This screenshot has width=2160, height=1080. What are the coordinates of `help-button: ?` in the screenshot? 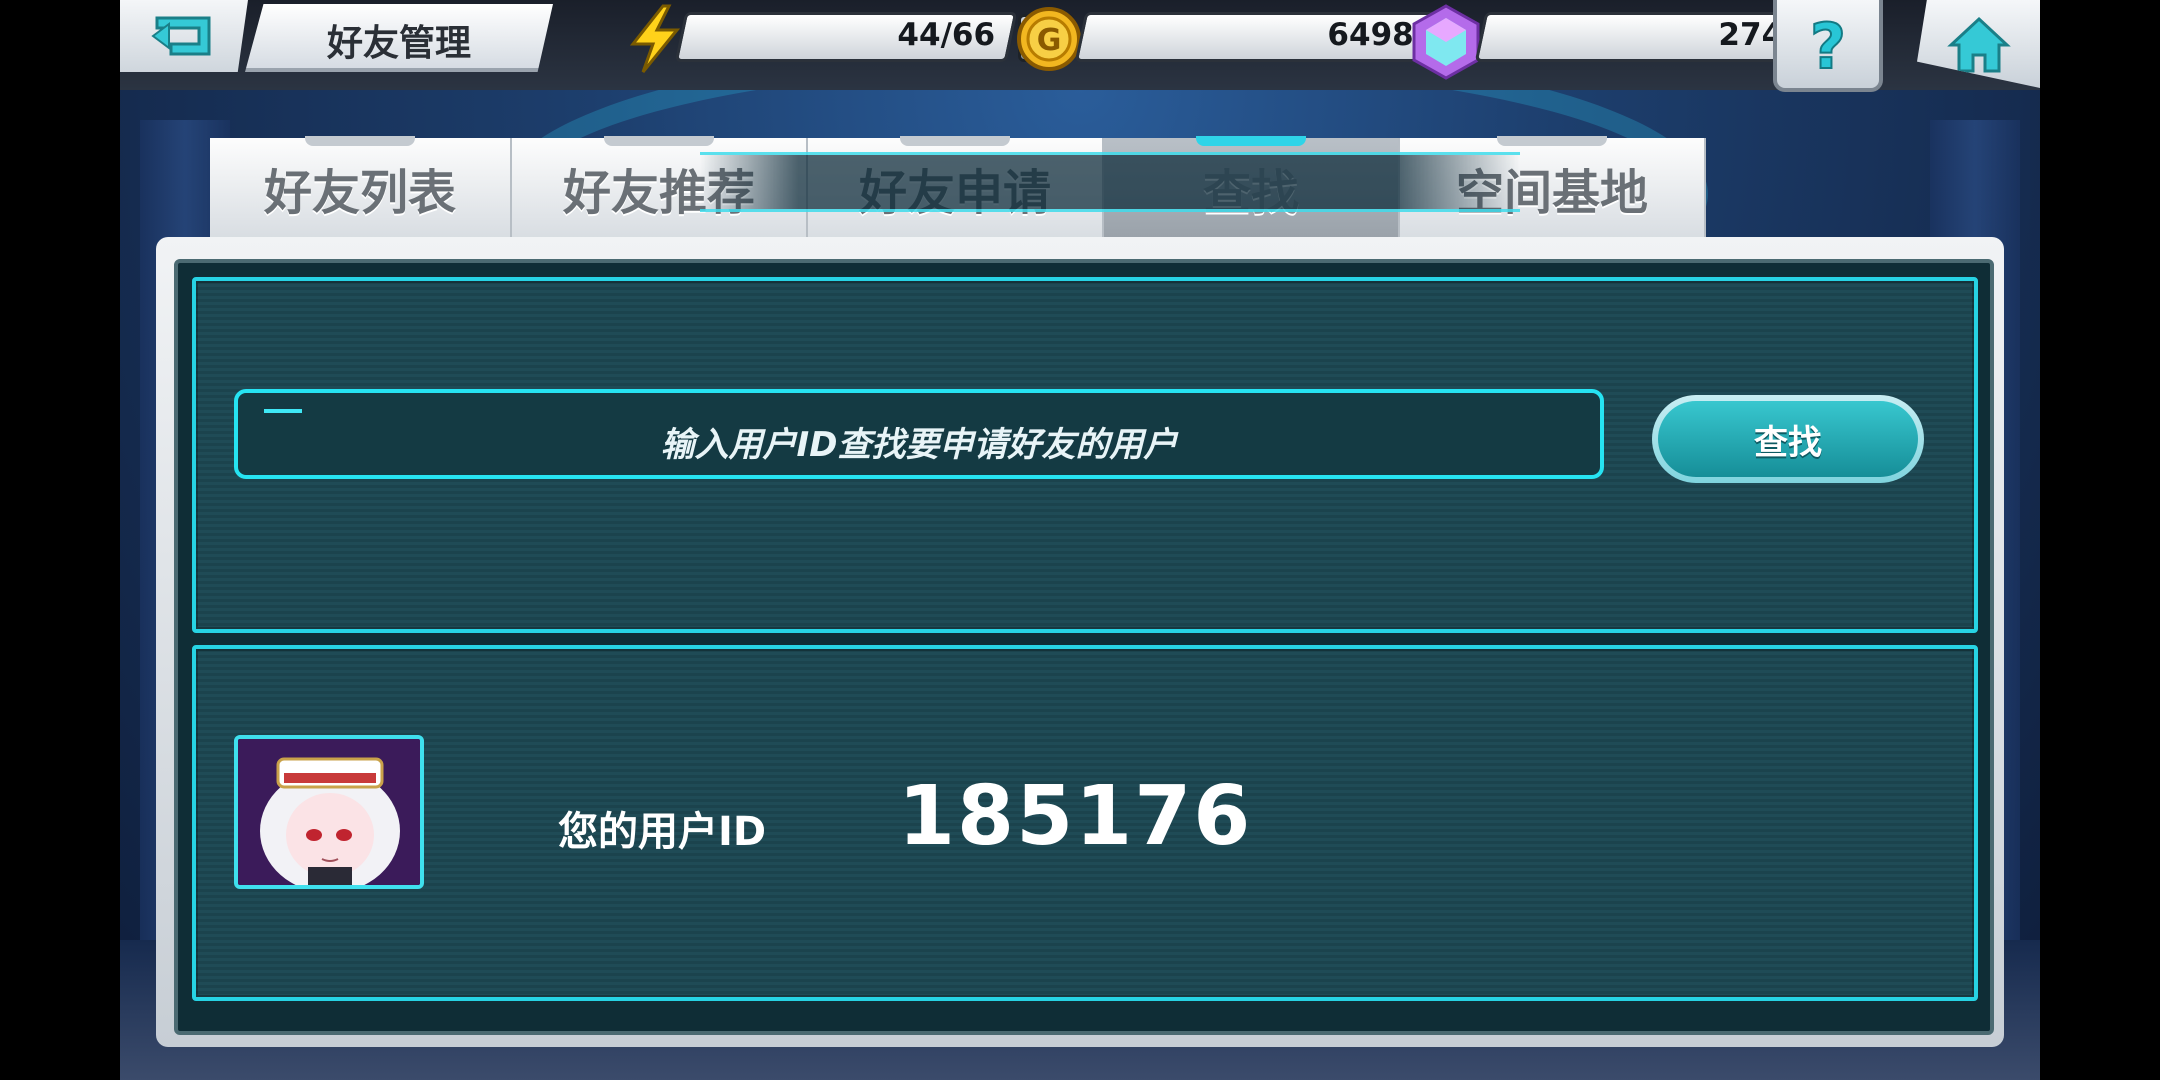 It's located at (1828, 46).